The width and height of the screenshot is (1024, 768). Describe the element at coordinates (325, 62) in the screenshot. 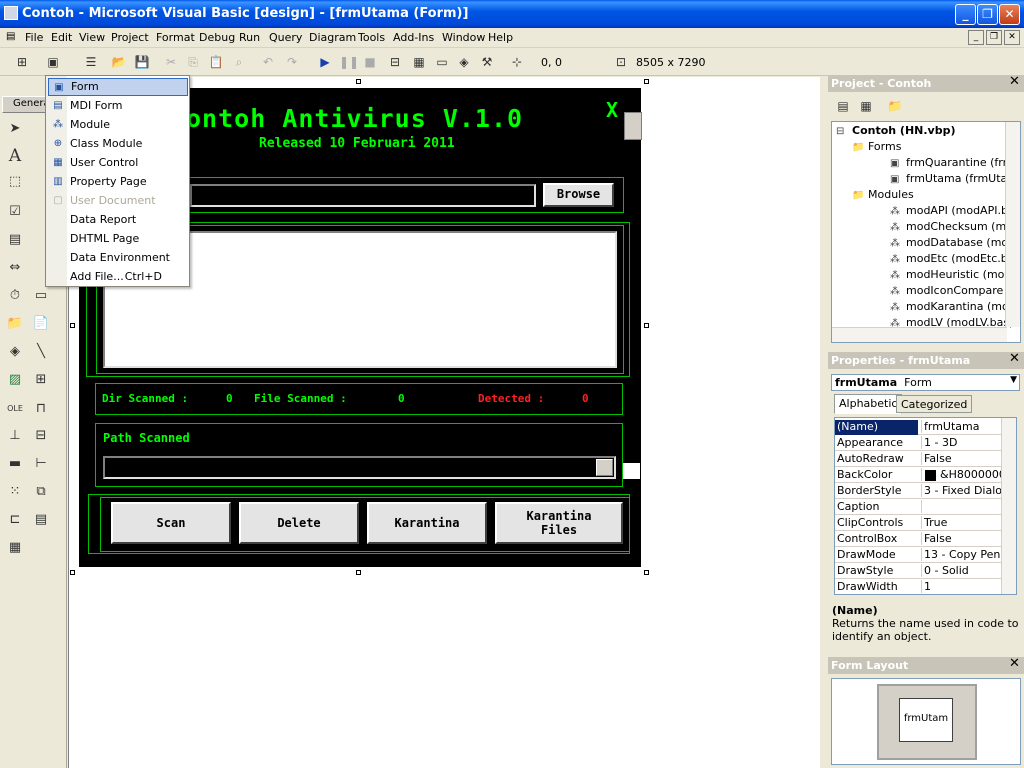

I see `start-icon: ▶` at that location.